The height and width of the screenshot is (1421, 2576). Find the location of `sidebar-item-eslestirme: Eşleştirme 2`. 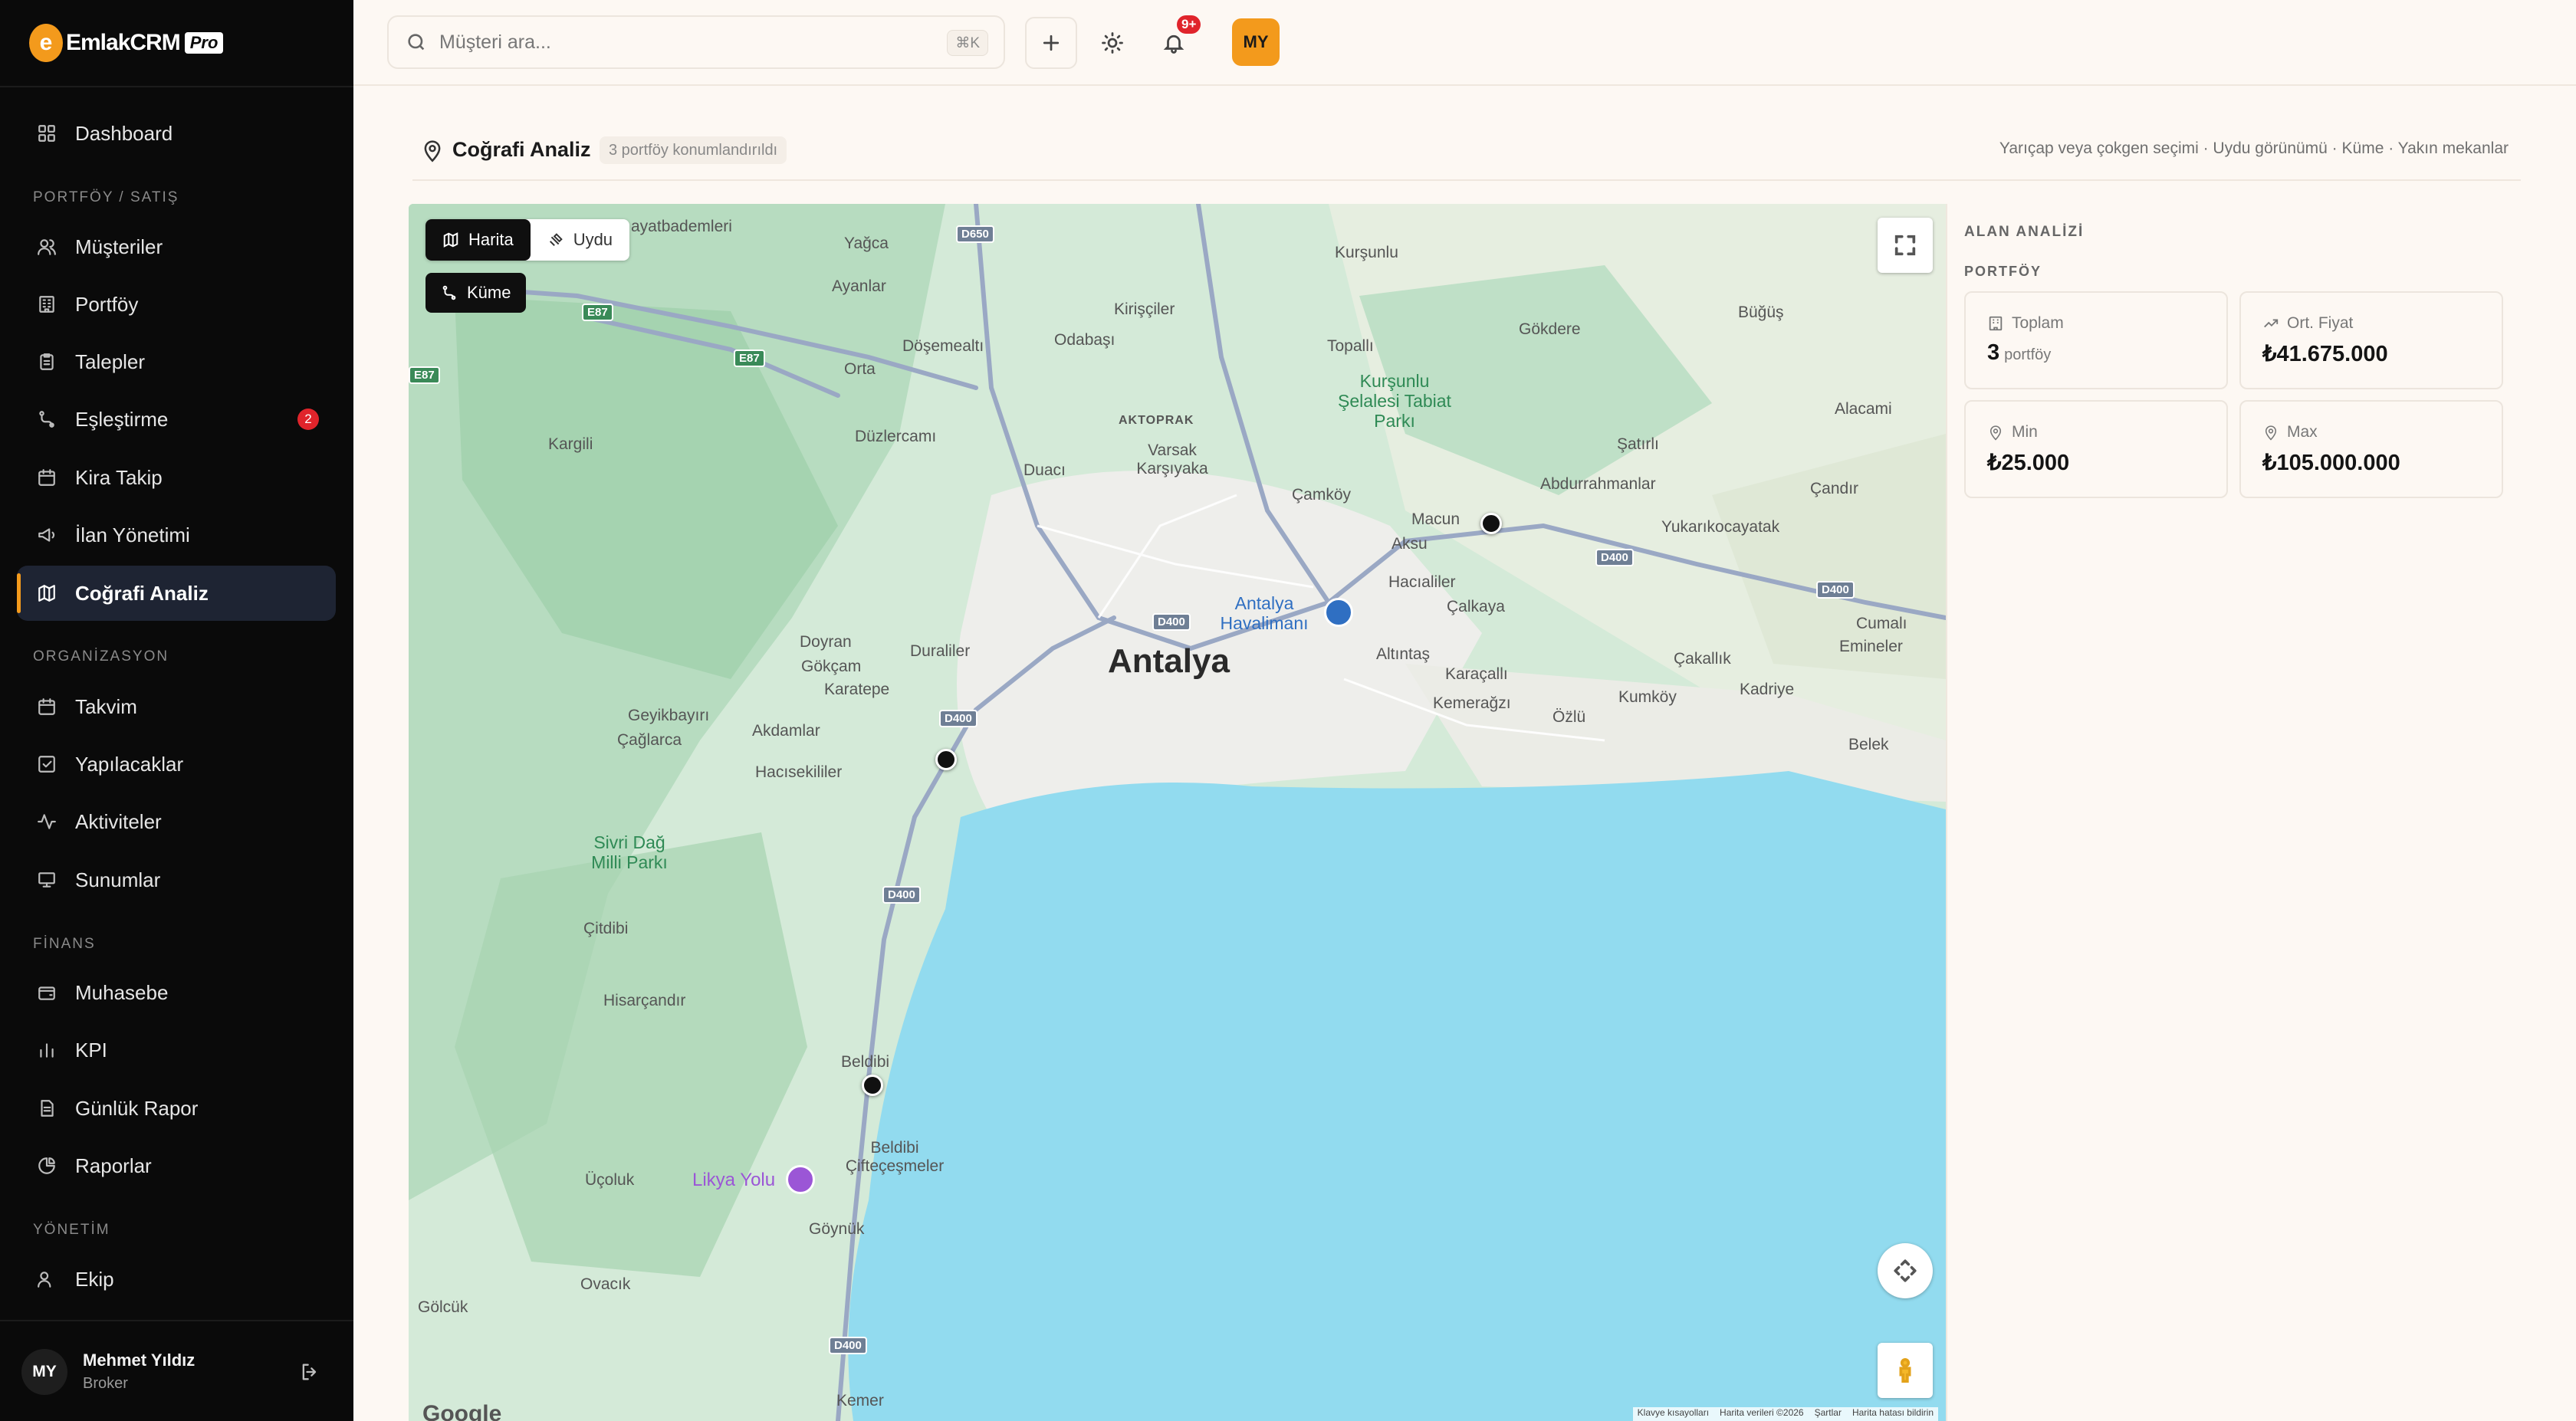

sidebar-item-eslestirme: Eşleştirme 2 is located at coordinates (177, 419).